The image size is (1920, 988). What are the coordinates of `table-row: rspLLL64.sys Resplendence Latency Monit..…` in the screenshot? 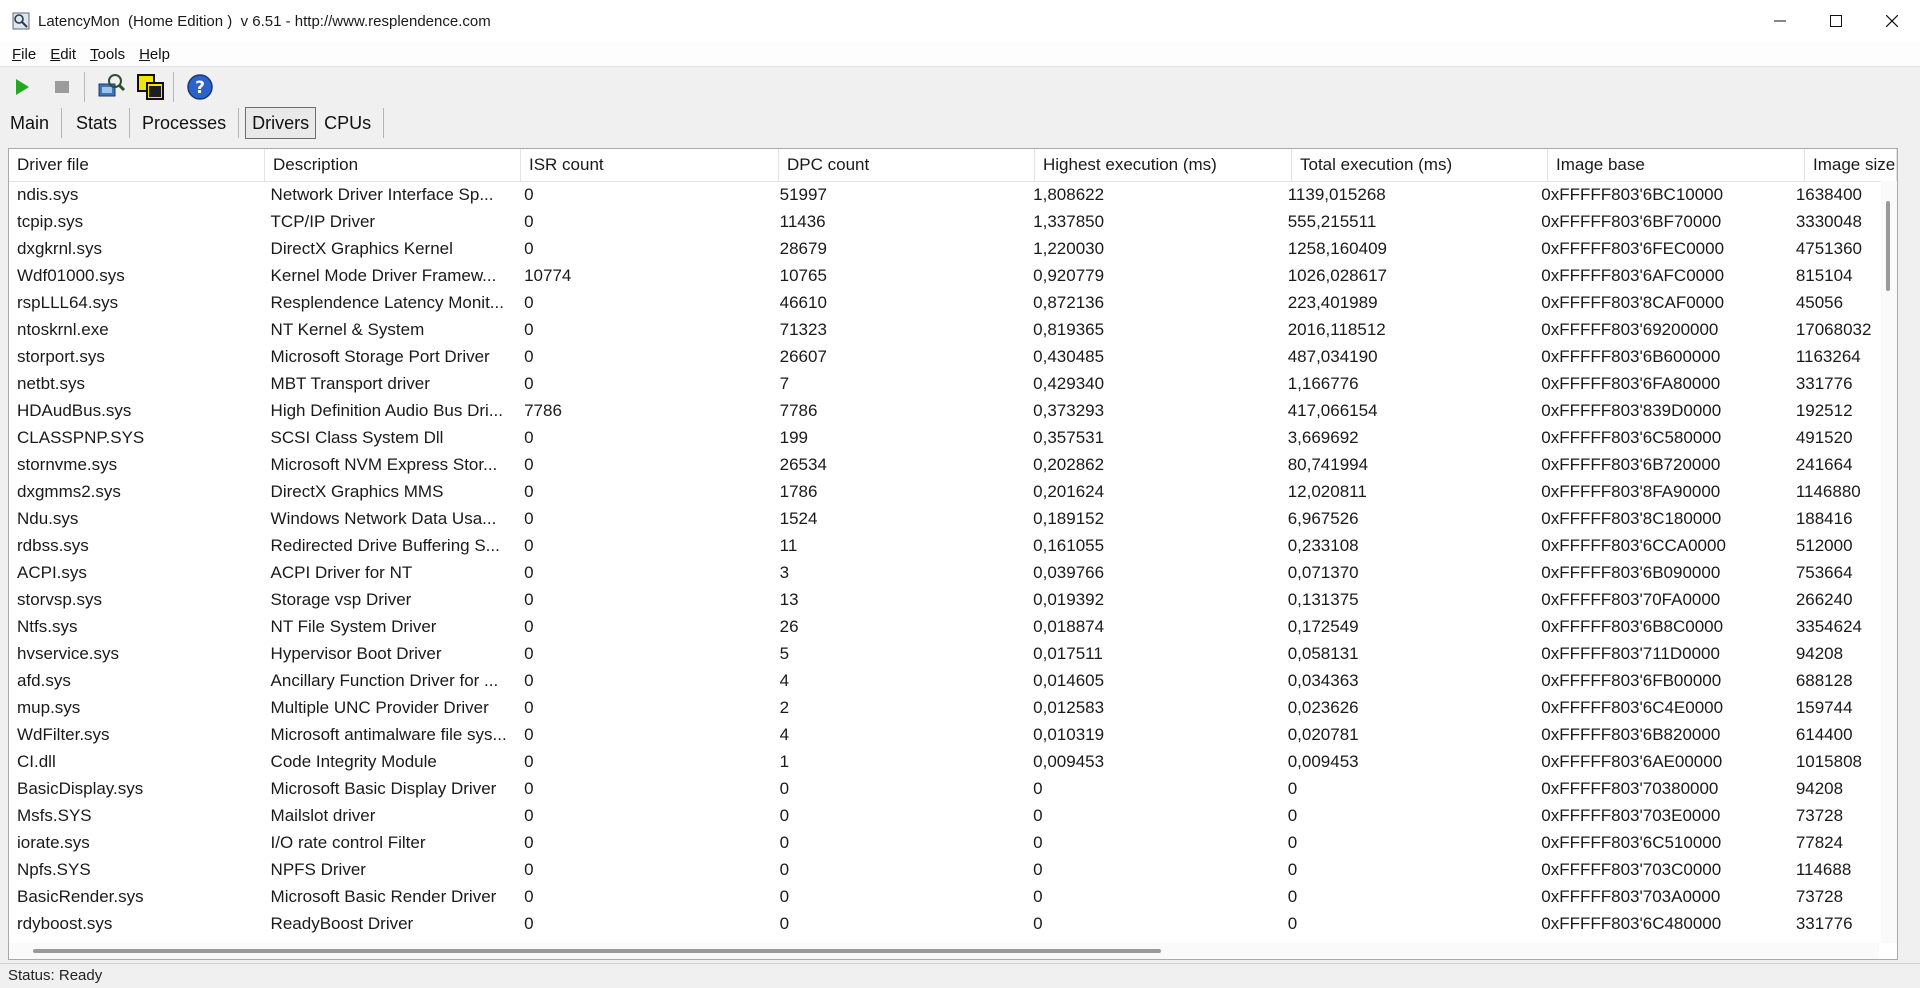 It's located at (944, 302).